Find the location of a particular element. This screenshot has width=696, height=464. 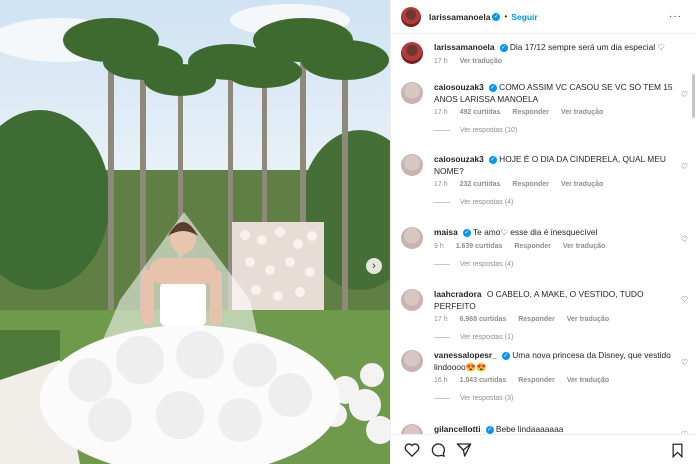

comment-text: Bebe lindaaaaaaa is located at coordinates (529, 429).